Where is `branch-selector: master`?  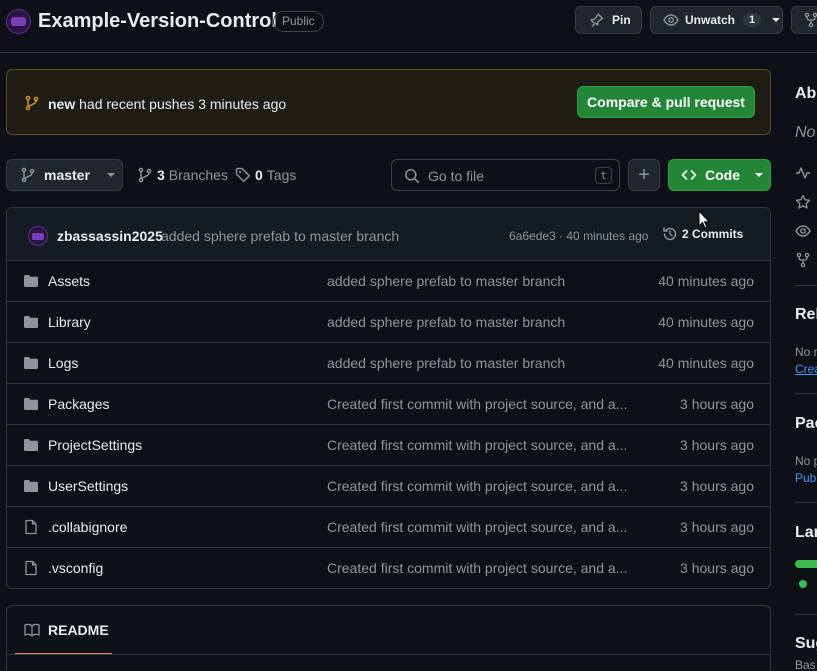 branch-selector: master is located at coordinates (64, 175).